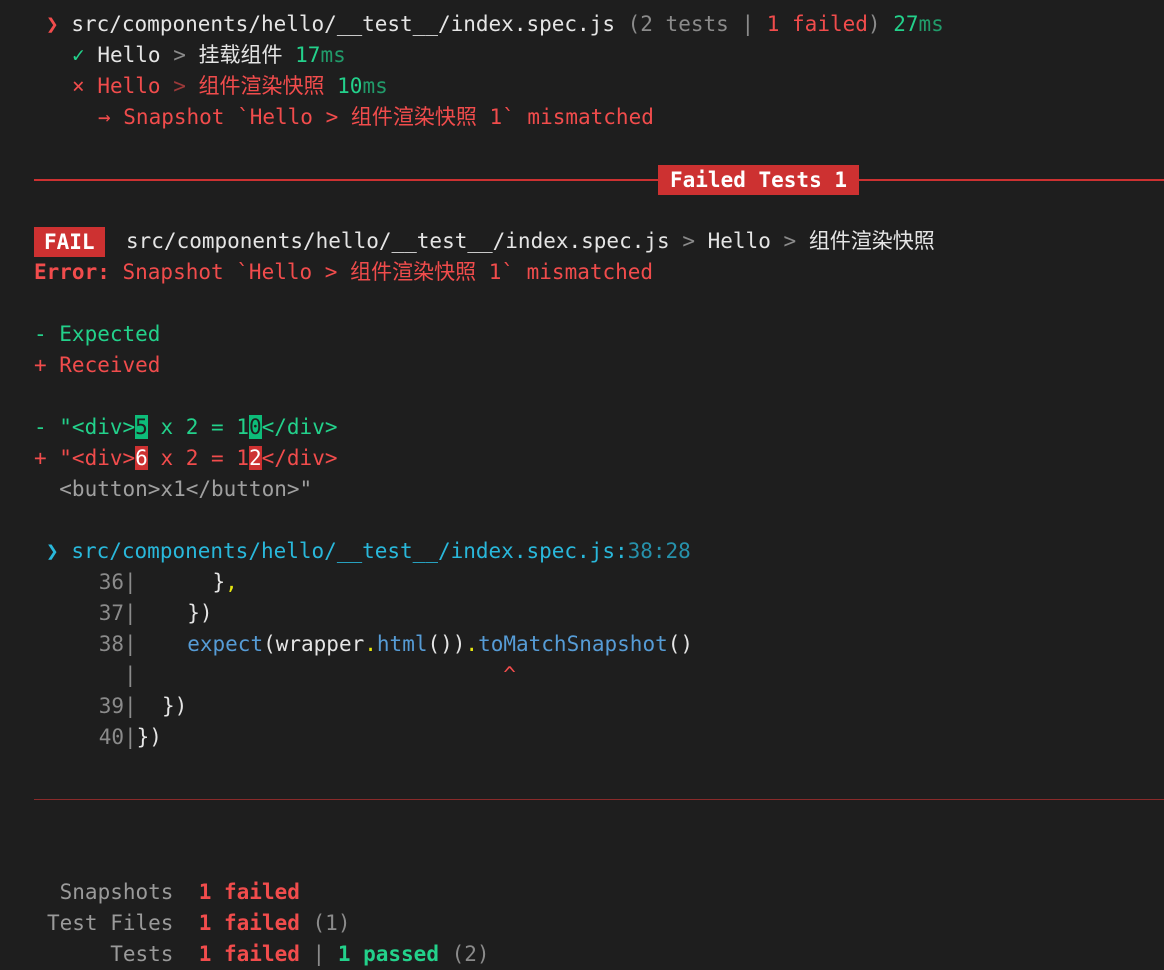  I want to click on legend-expected: - Expected, so click(97, 334).